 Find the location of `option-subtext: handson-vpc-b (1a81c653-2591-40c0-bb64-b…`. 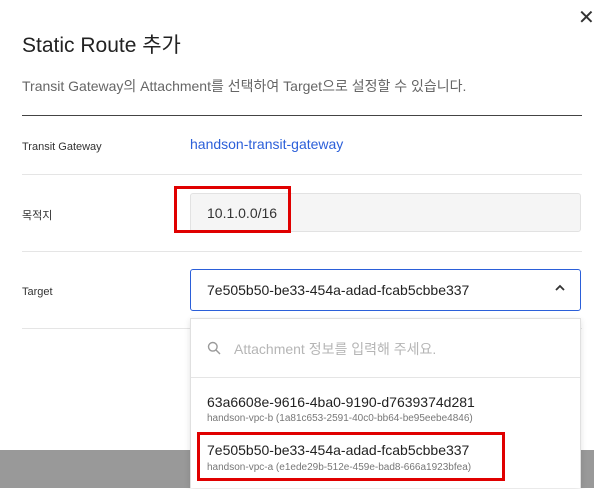

option-subtext: handson-vpc-b (1a81c653-2591-40c0-bb64-b… is located at coordinates (340, 418).